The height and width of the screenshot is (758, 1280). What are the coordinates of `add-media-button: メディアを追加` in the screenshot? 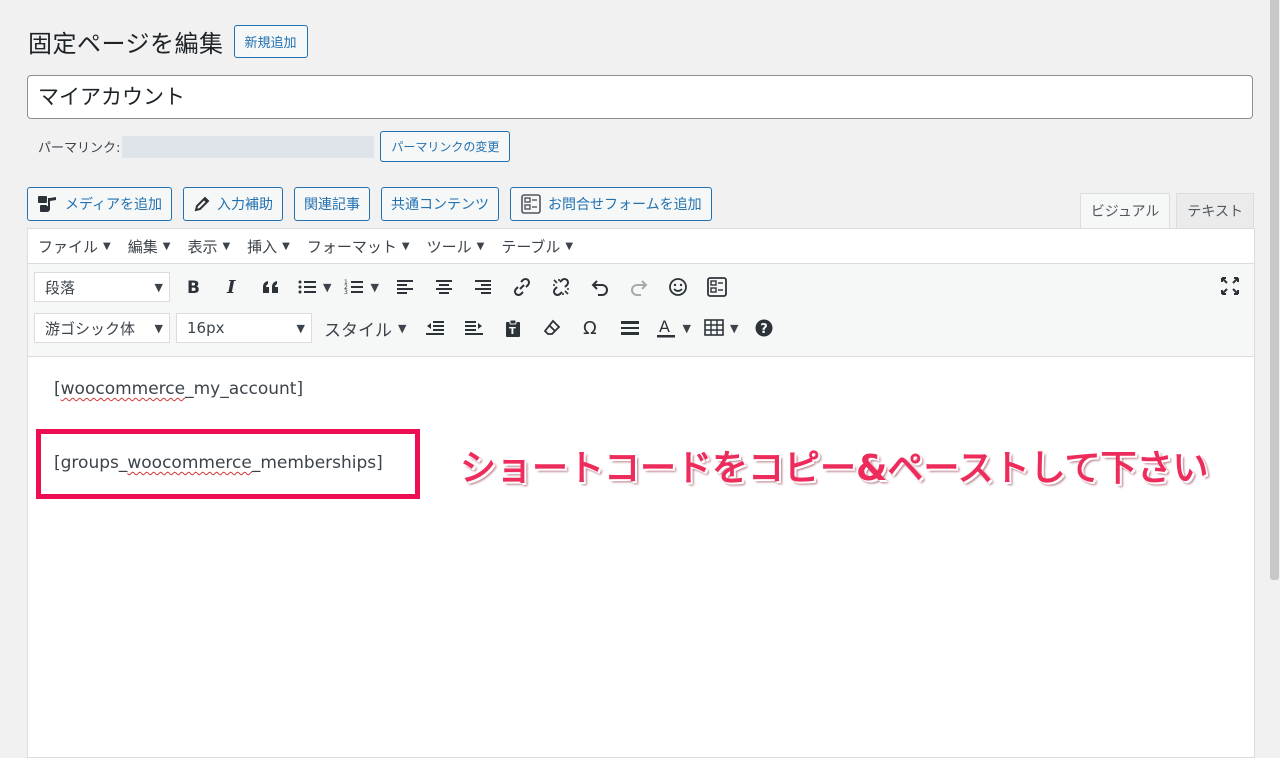 It's located at (100, 204).